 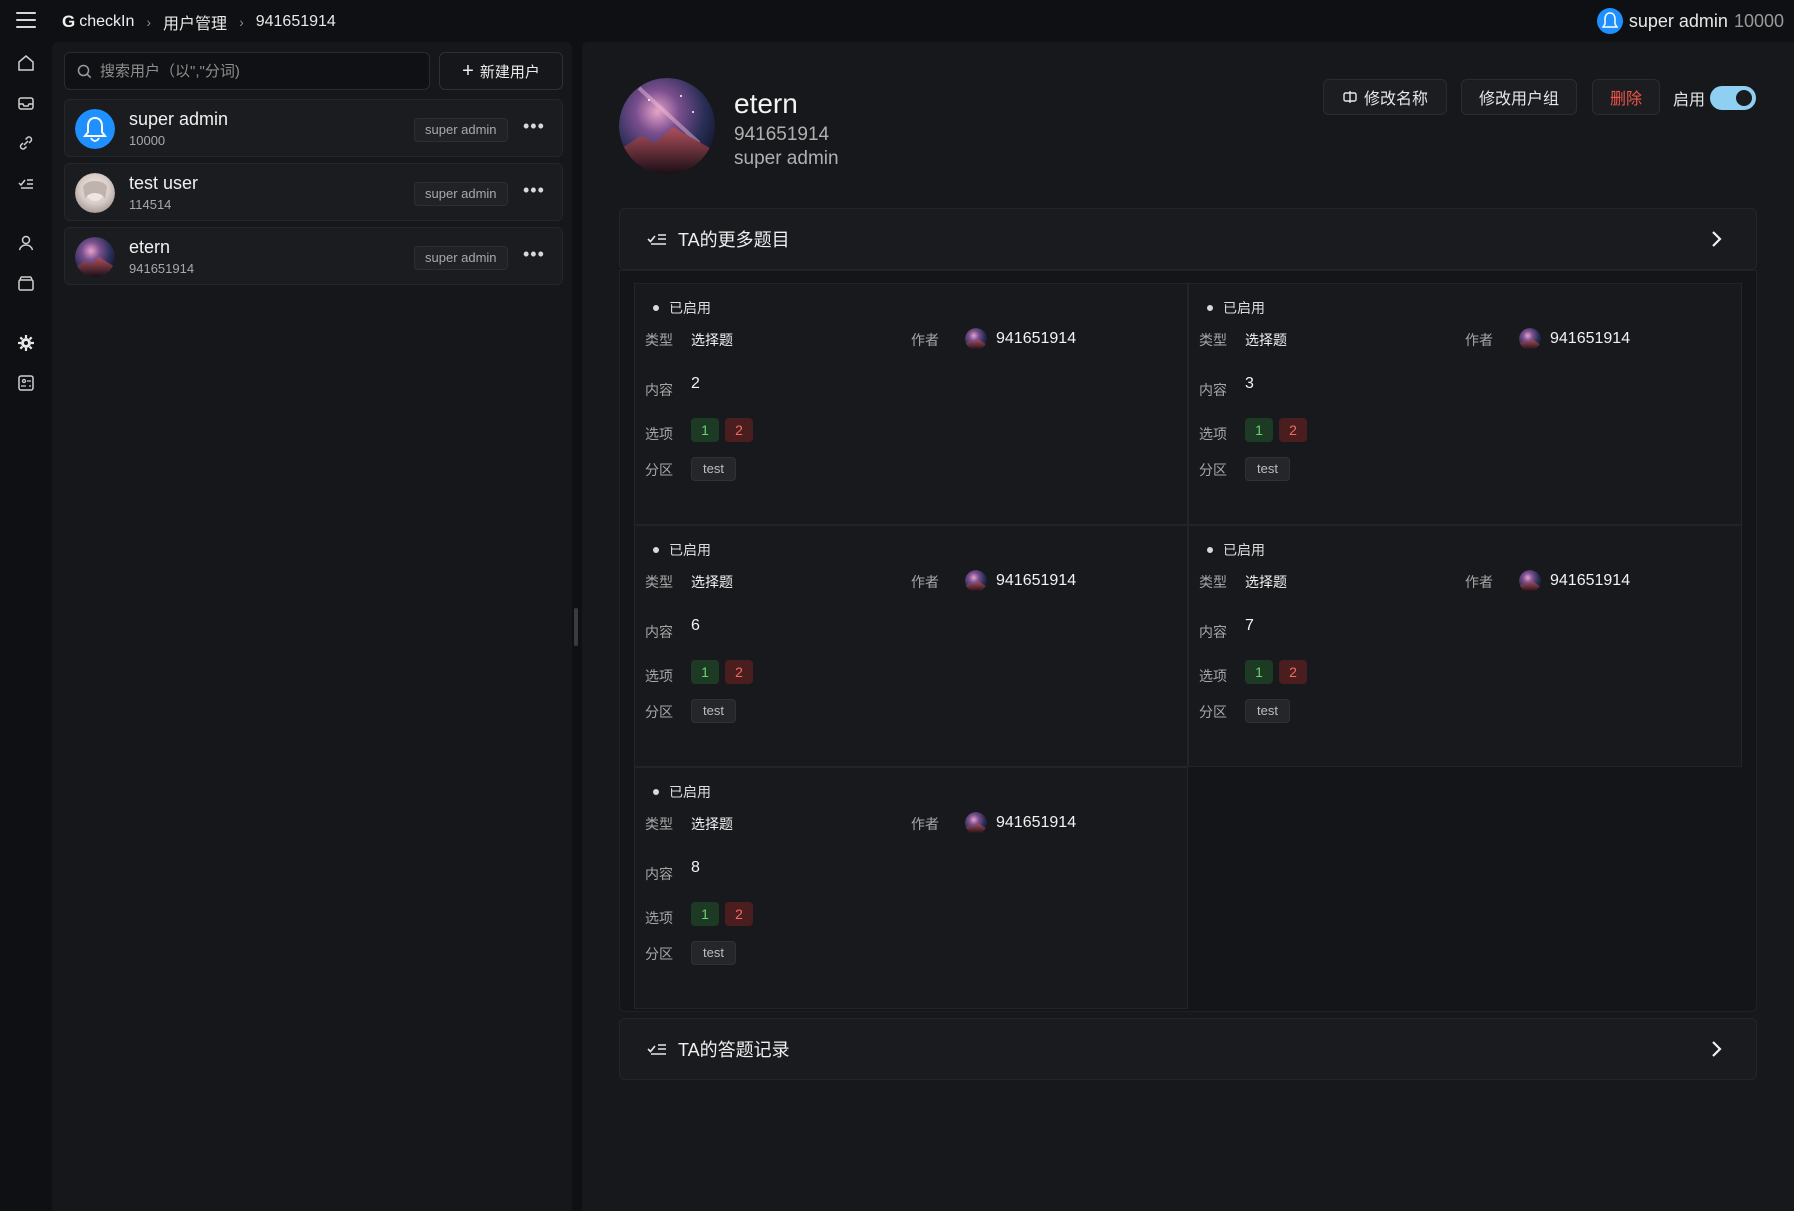 What do you see at coordinates (164, 183) in the screenshot?
I see `user-name: test user` at bounding box center [164, 183].